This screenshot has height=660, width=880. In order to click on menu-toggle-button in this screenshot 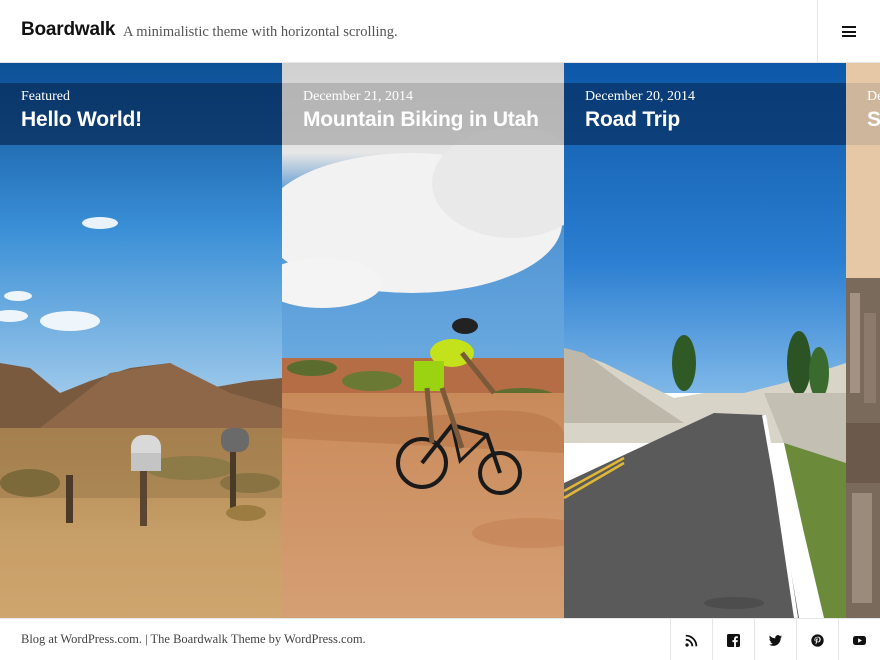, I will do `click(848, 31)`.